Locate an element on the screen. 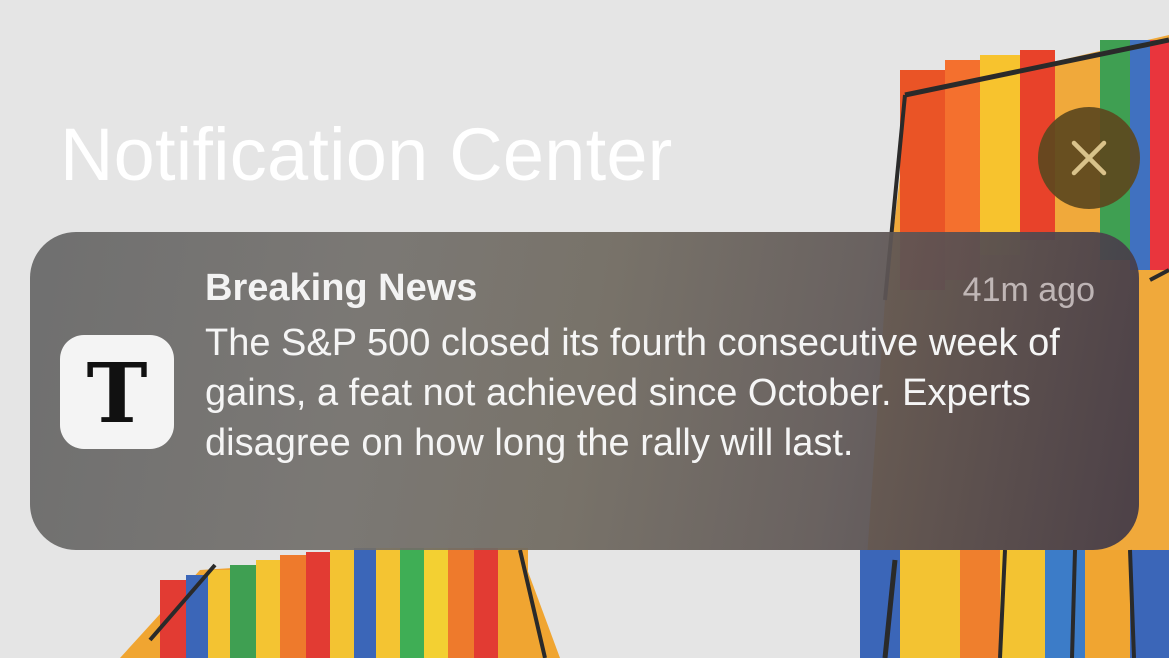  close-button is located at coordinates (1089, 158).